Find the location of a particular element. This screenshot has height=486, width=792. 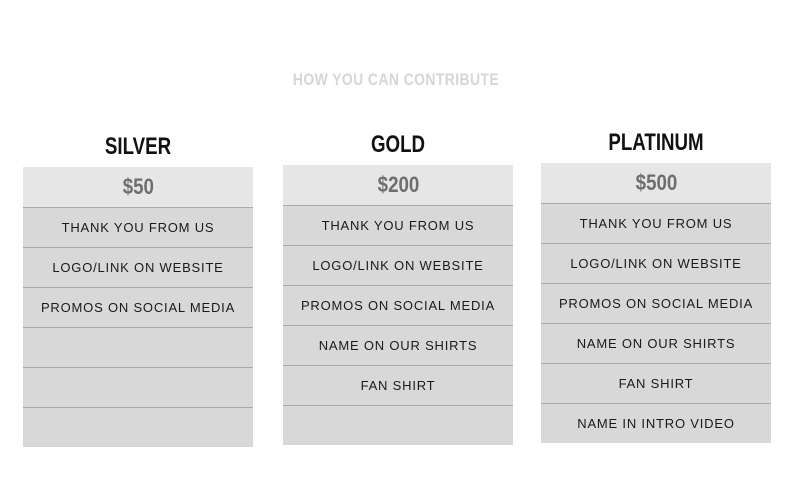

benefit-row: NAME IN INTRO VIDEO is located at coordinates (656, 423).